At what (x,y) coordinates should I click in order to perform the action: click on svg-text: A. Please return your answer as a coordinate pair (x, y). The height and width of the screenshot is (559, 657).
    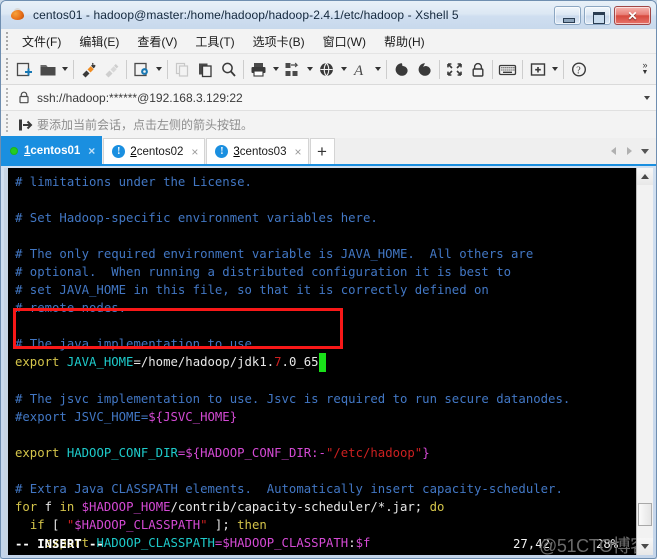
    Looking at the image, I should click on (358, 70).